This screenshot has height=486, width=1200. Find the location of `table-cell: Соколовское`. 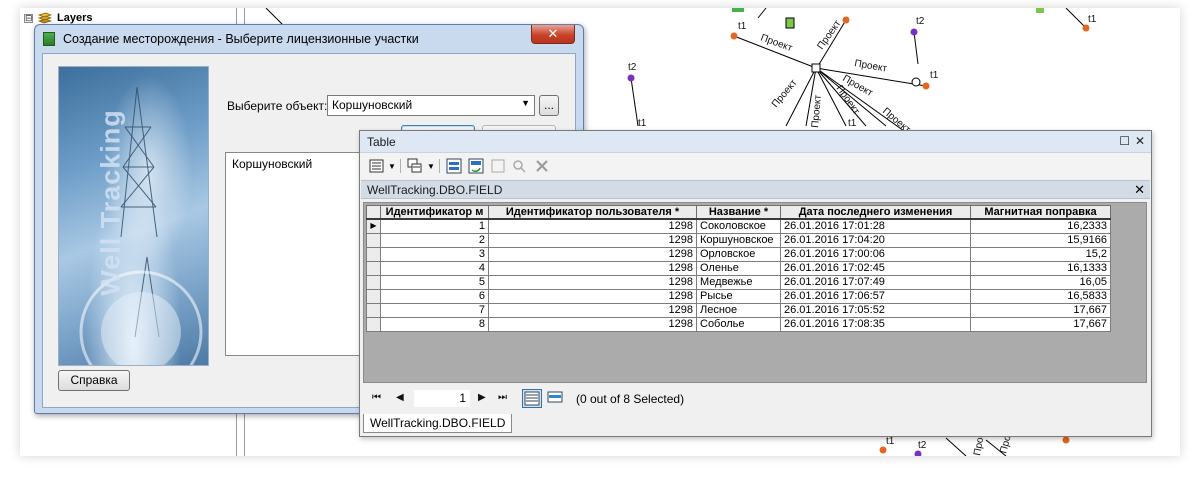

table-cell: Соколовское is located at coordinates (738, 226).